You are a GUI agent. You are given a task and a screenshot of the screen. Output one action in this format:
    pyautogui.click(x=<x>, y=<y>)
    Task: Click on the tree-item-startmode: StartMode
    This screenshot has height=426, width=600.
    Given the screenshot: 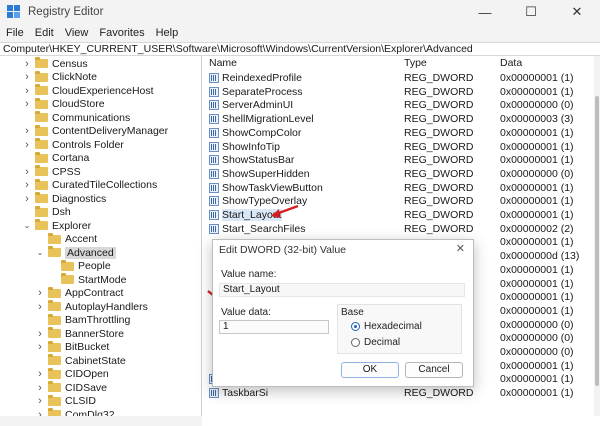 What is the action you would take?
    pyautogui.click(x=87, y=280)
    